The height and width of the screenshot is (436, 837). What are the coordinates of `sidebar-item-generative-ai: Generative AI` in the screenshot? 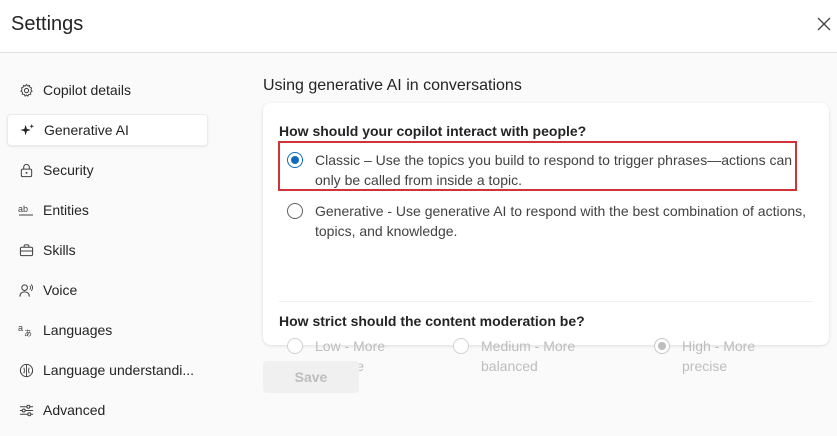 It's located at (107, 130).